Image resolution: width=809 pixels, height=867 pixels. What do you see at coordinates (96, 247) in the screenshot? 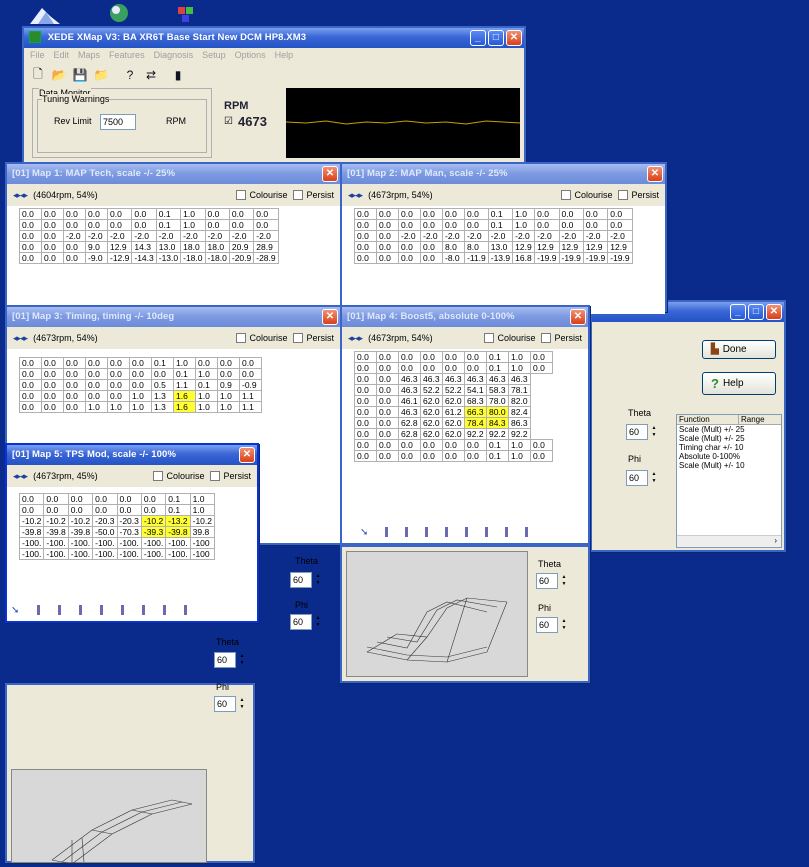
I see `table-cell: 9.0` at bounding box center [96, 247].